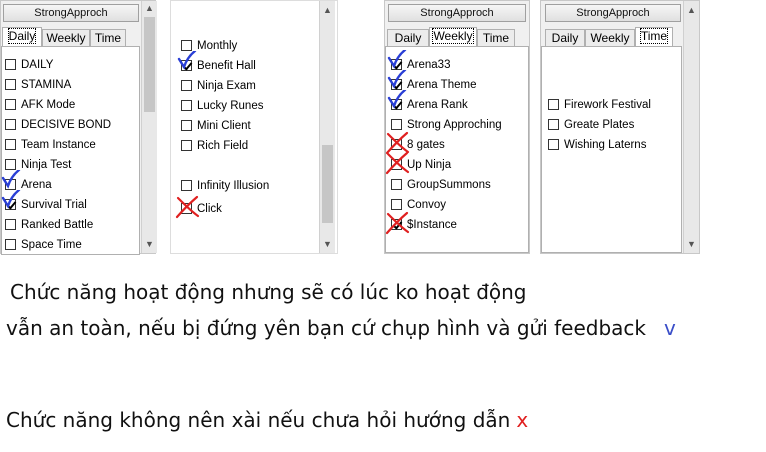 This screenshot has width=766, height=452. What do you see at coordinates (58, 145) in the screenshot?
I see `checkbox-label: Team Instance` at bounding box center [58, 145].